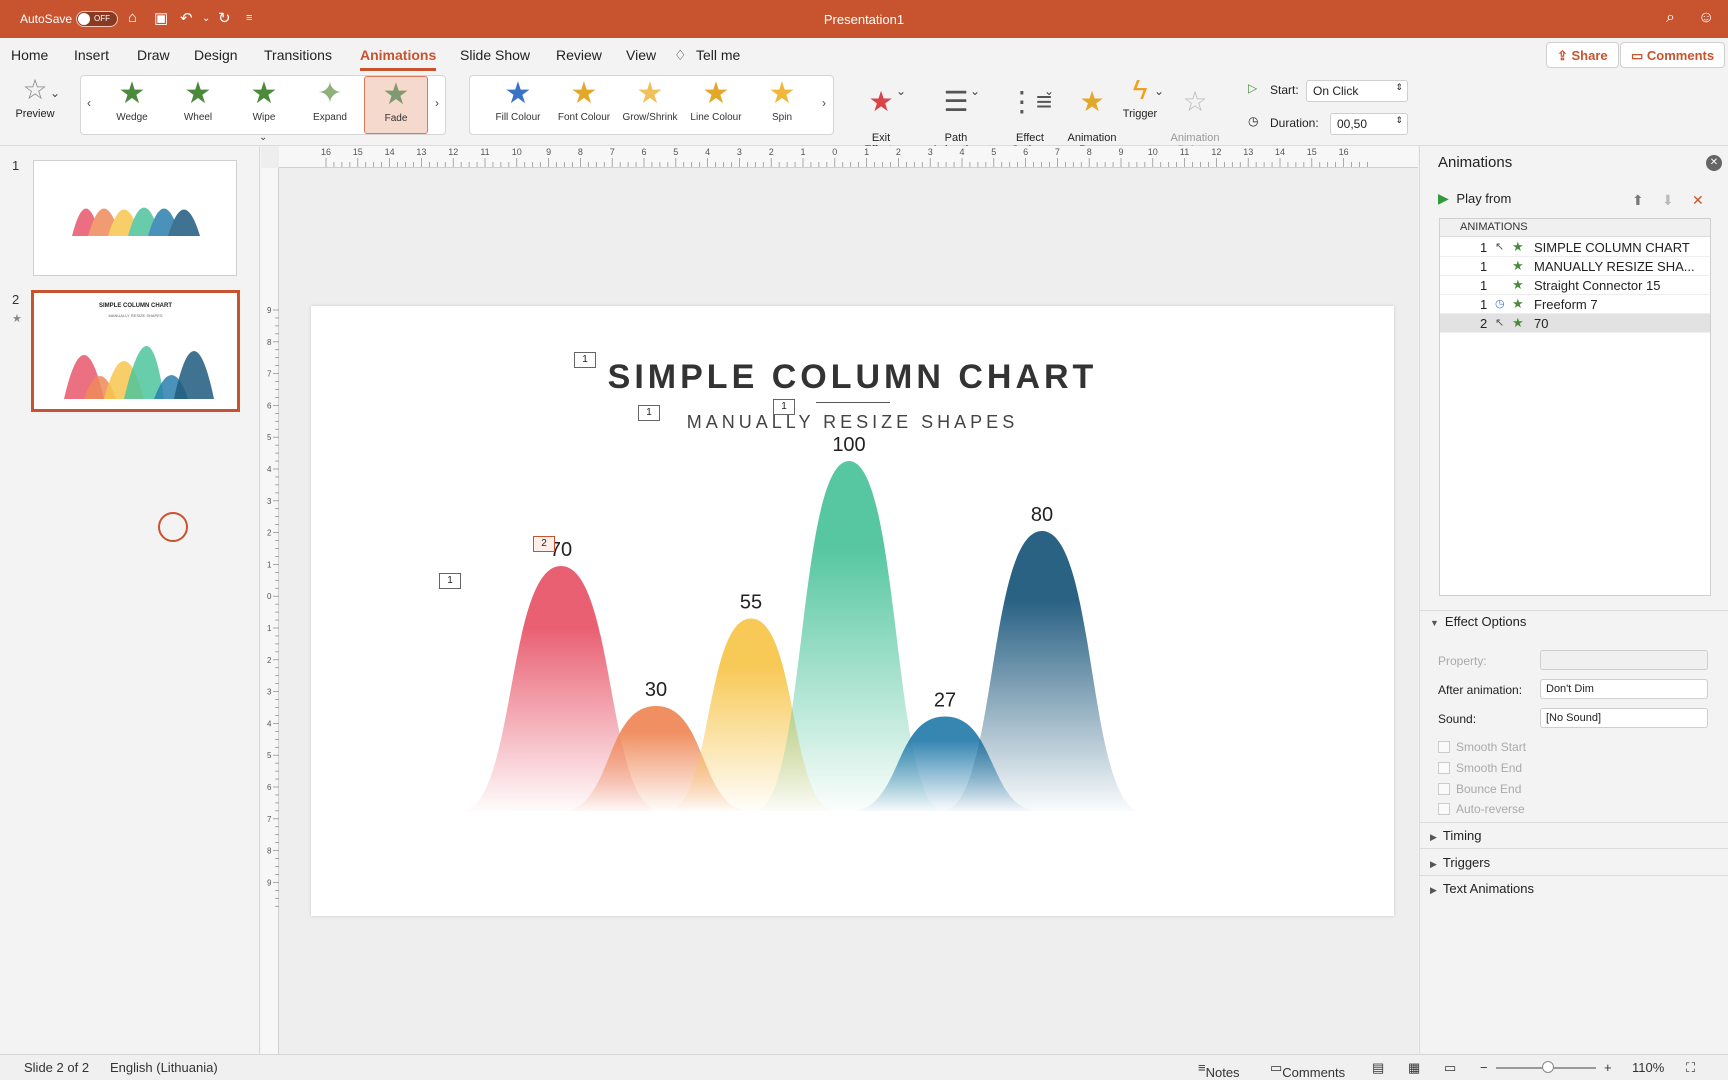  I want to click on slide-number: 1, so click(16, 165).